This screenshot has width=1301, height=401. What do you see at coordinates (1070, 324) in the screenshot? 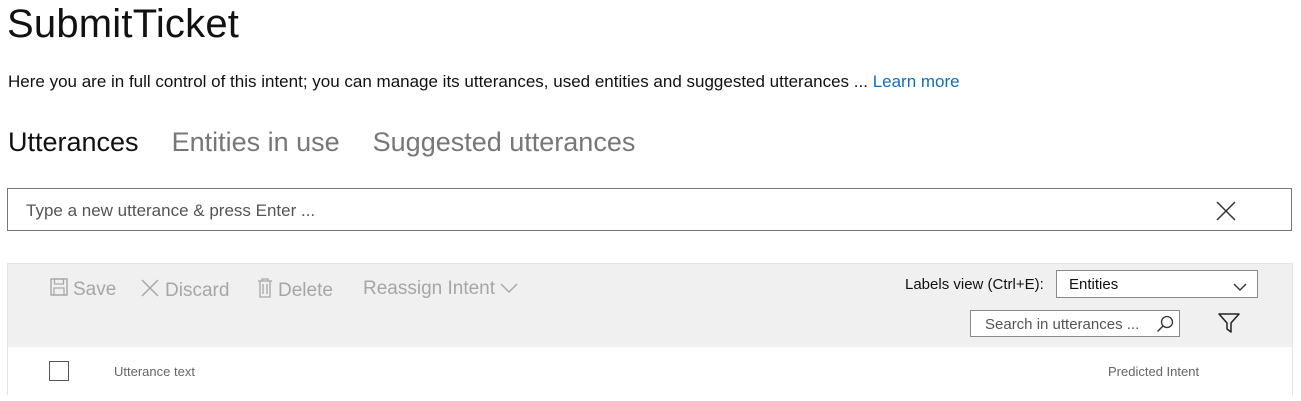
I see `search-input` at bounding box center [1070, 324].